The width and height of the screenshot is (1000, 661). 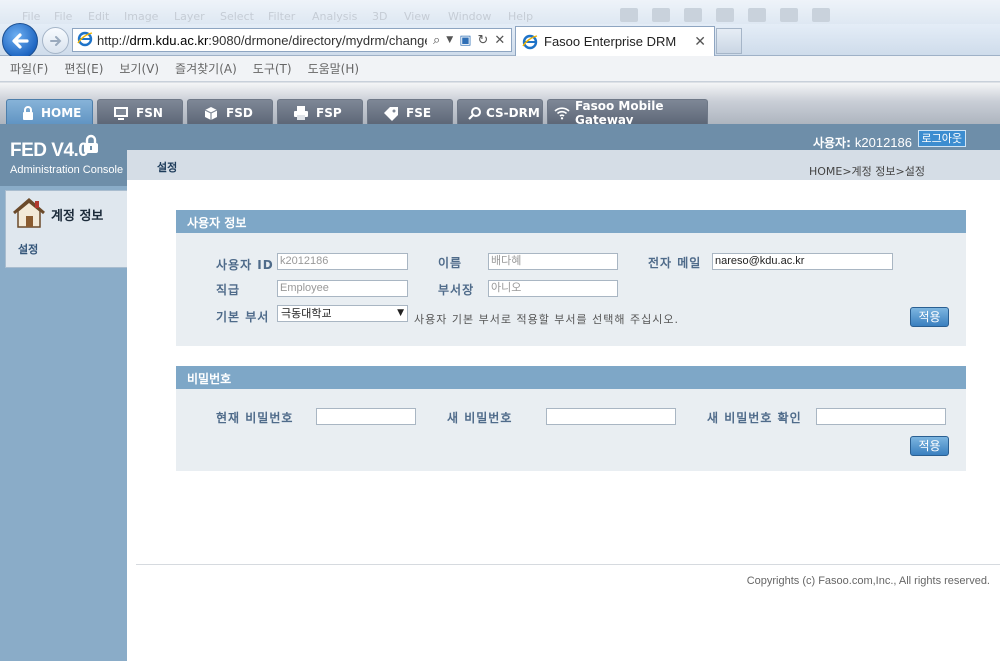 I want to click on ghost-menu-item: 3D, so click(x=380, y=16).